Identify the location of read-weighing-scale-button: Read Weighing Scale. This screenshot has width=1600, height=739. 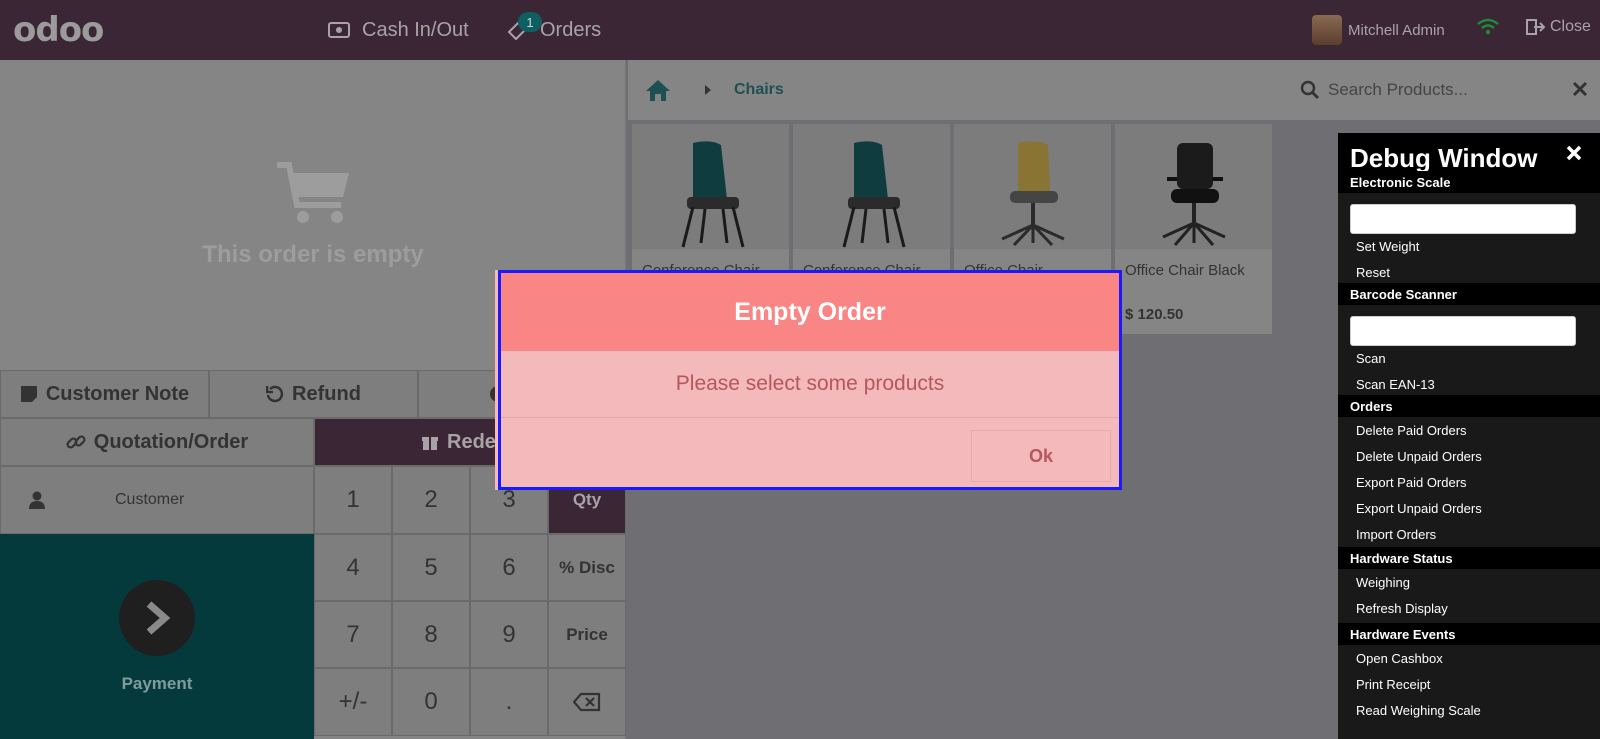
(1418, 710).